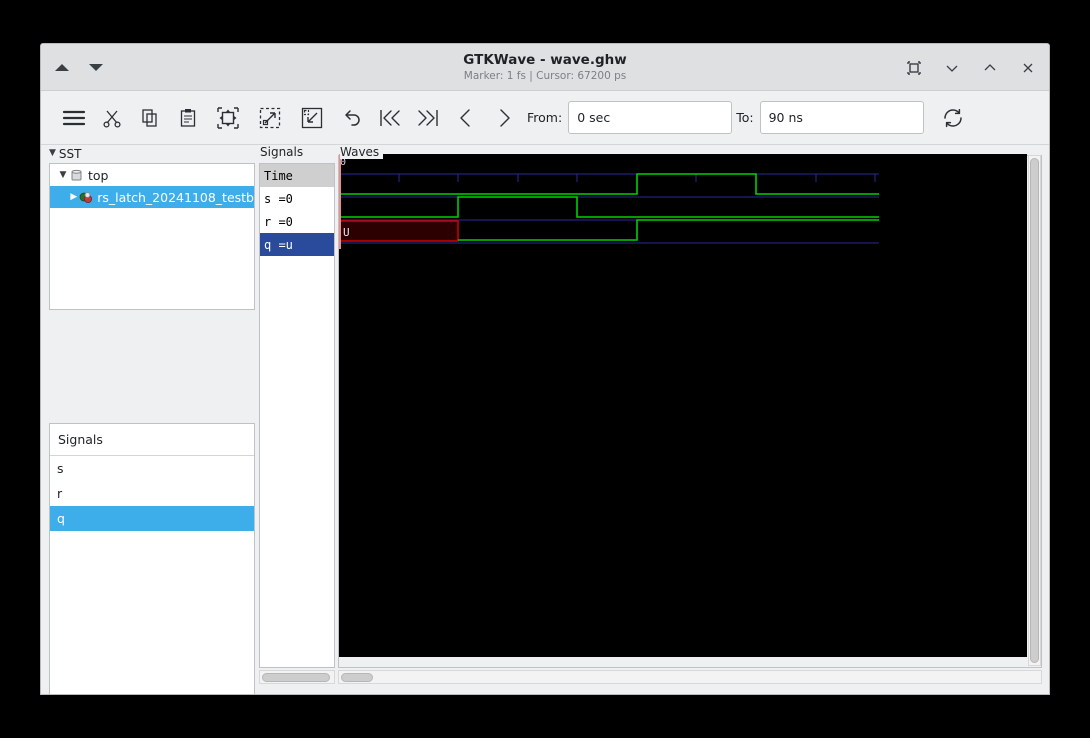  I want to click on waveform-names-panel: Signals Time s =0 r =0 q =u, so click(297, 419).